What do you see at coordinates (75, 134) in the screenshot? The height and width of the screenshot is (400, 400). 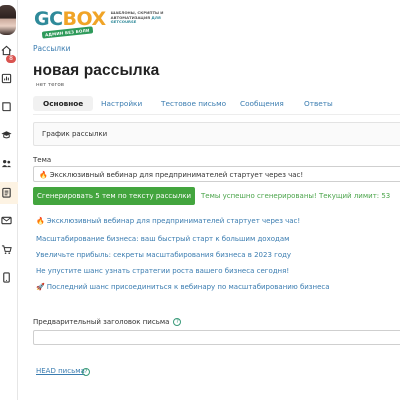 I see `schedule-panel-label: График рассылки` at bounding box center [75, 134].